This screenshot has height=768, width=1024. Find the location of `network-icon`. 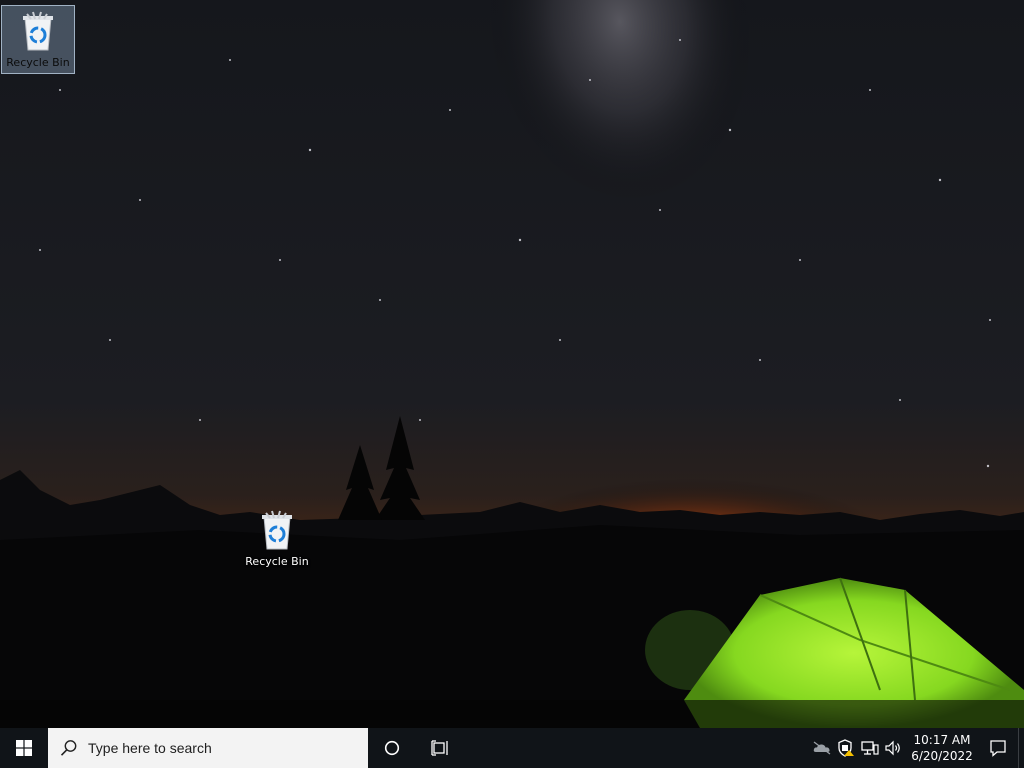

network-icon is located at coordinates (870, 748).